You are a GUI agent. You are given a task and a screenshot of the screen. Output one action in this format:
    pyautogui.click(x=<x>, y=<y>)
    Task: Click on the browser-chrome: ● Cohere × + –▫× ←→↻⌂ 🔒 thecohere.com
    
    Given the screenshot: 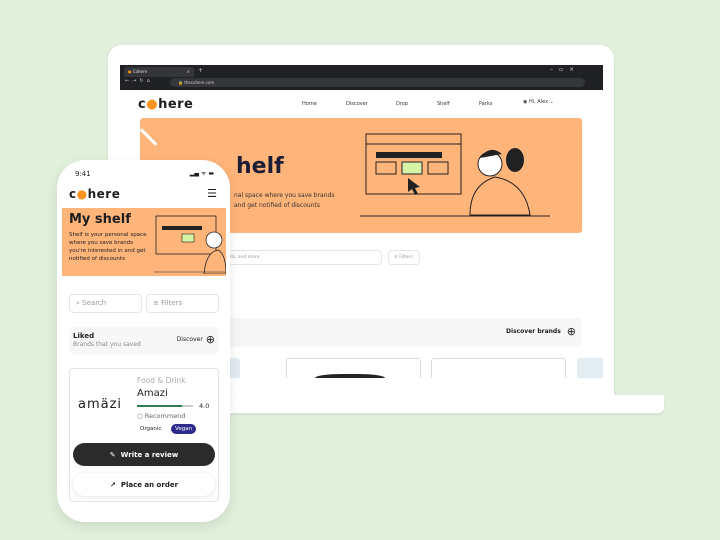 What is the action you would take?
    pyautogui.click(x=361, y=77)
    